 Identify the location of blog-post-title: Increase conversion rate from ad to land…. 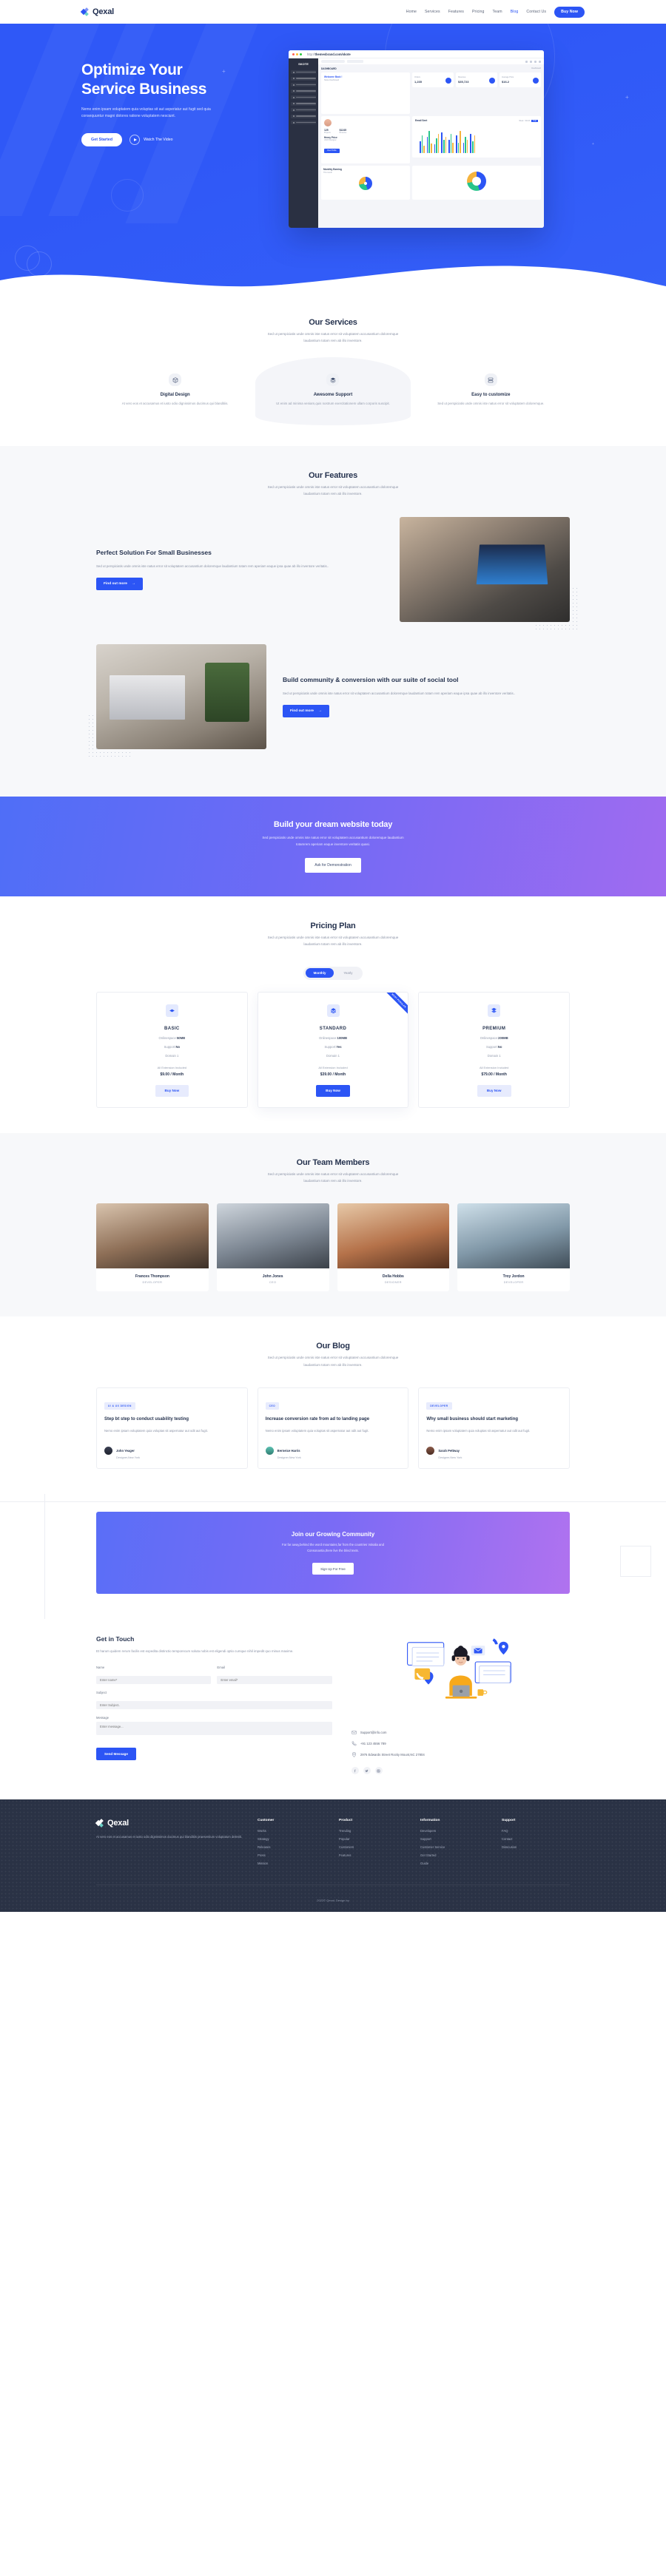
(317, 1418).